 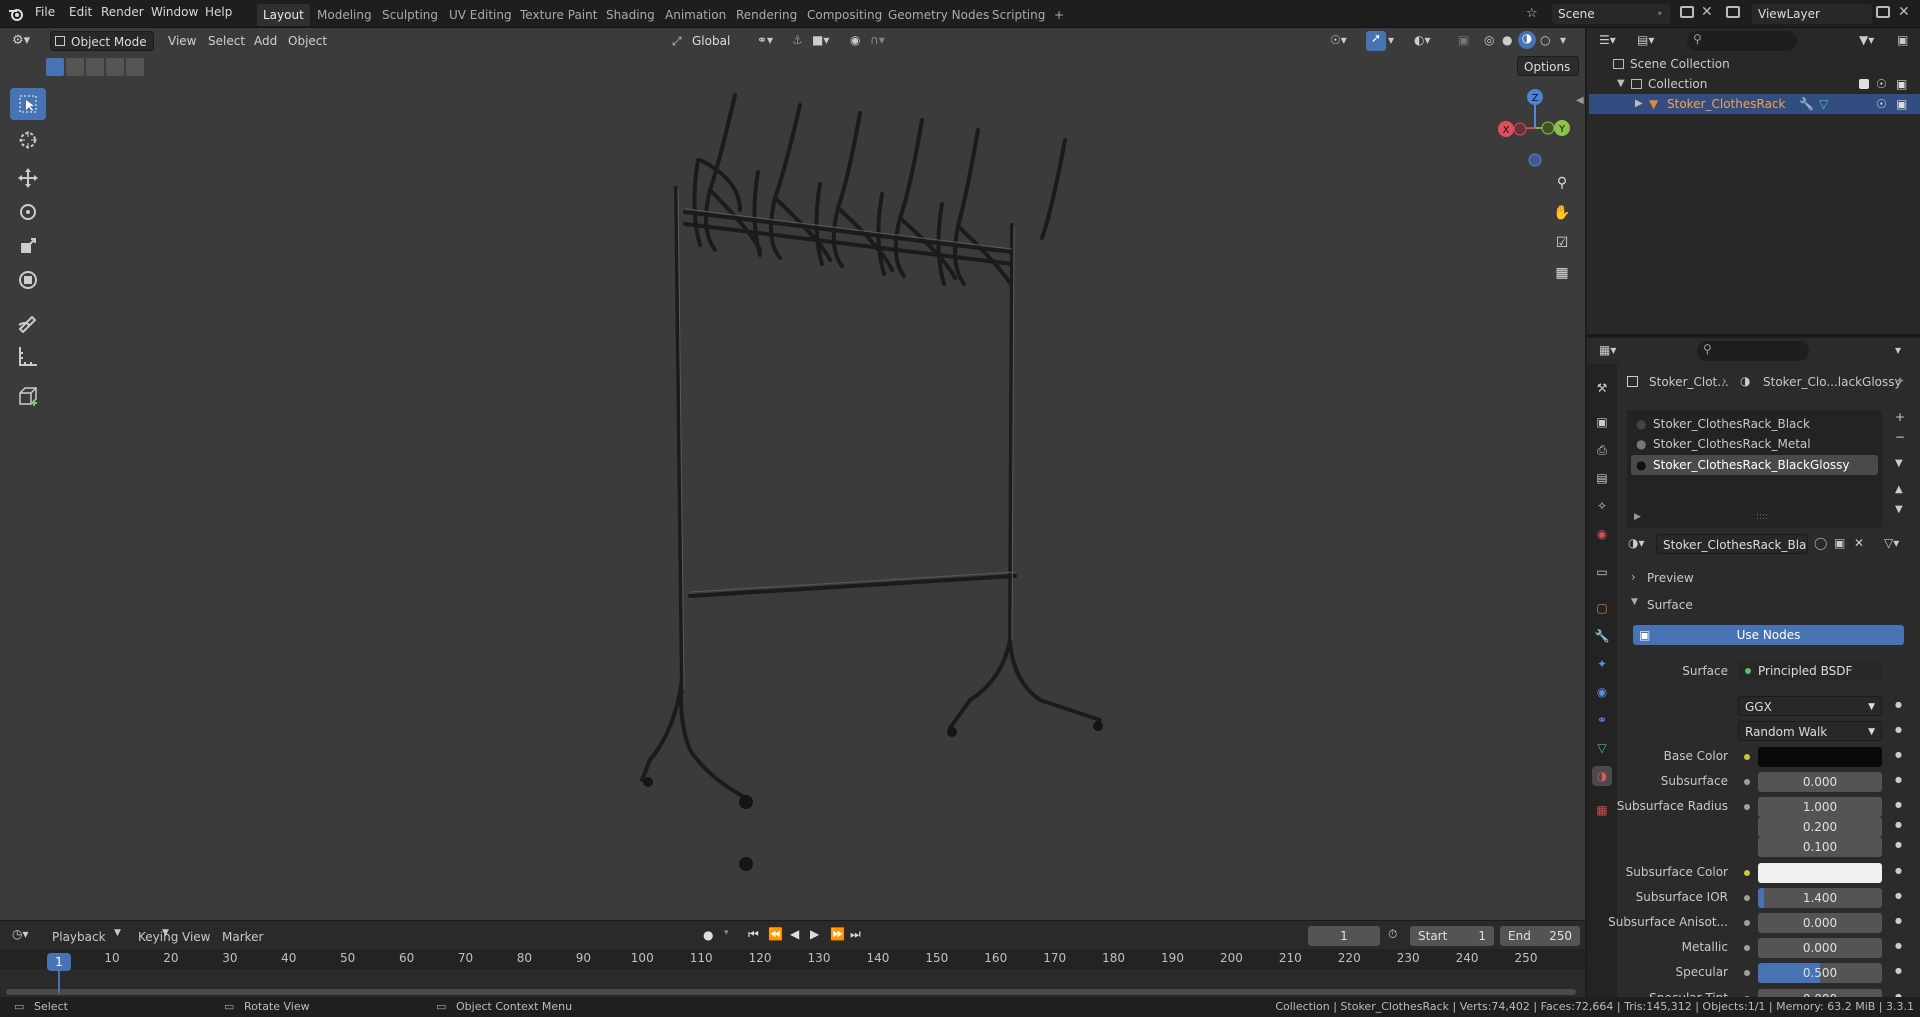 I want to click on remove-slot-icon: −, so click(x=1900, y=437).